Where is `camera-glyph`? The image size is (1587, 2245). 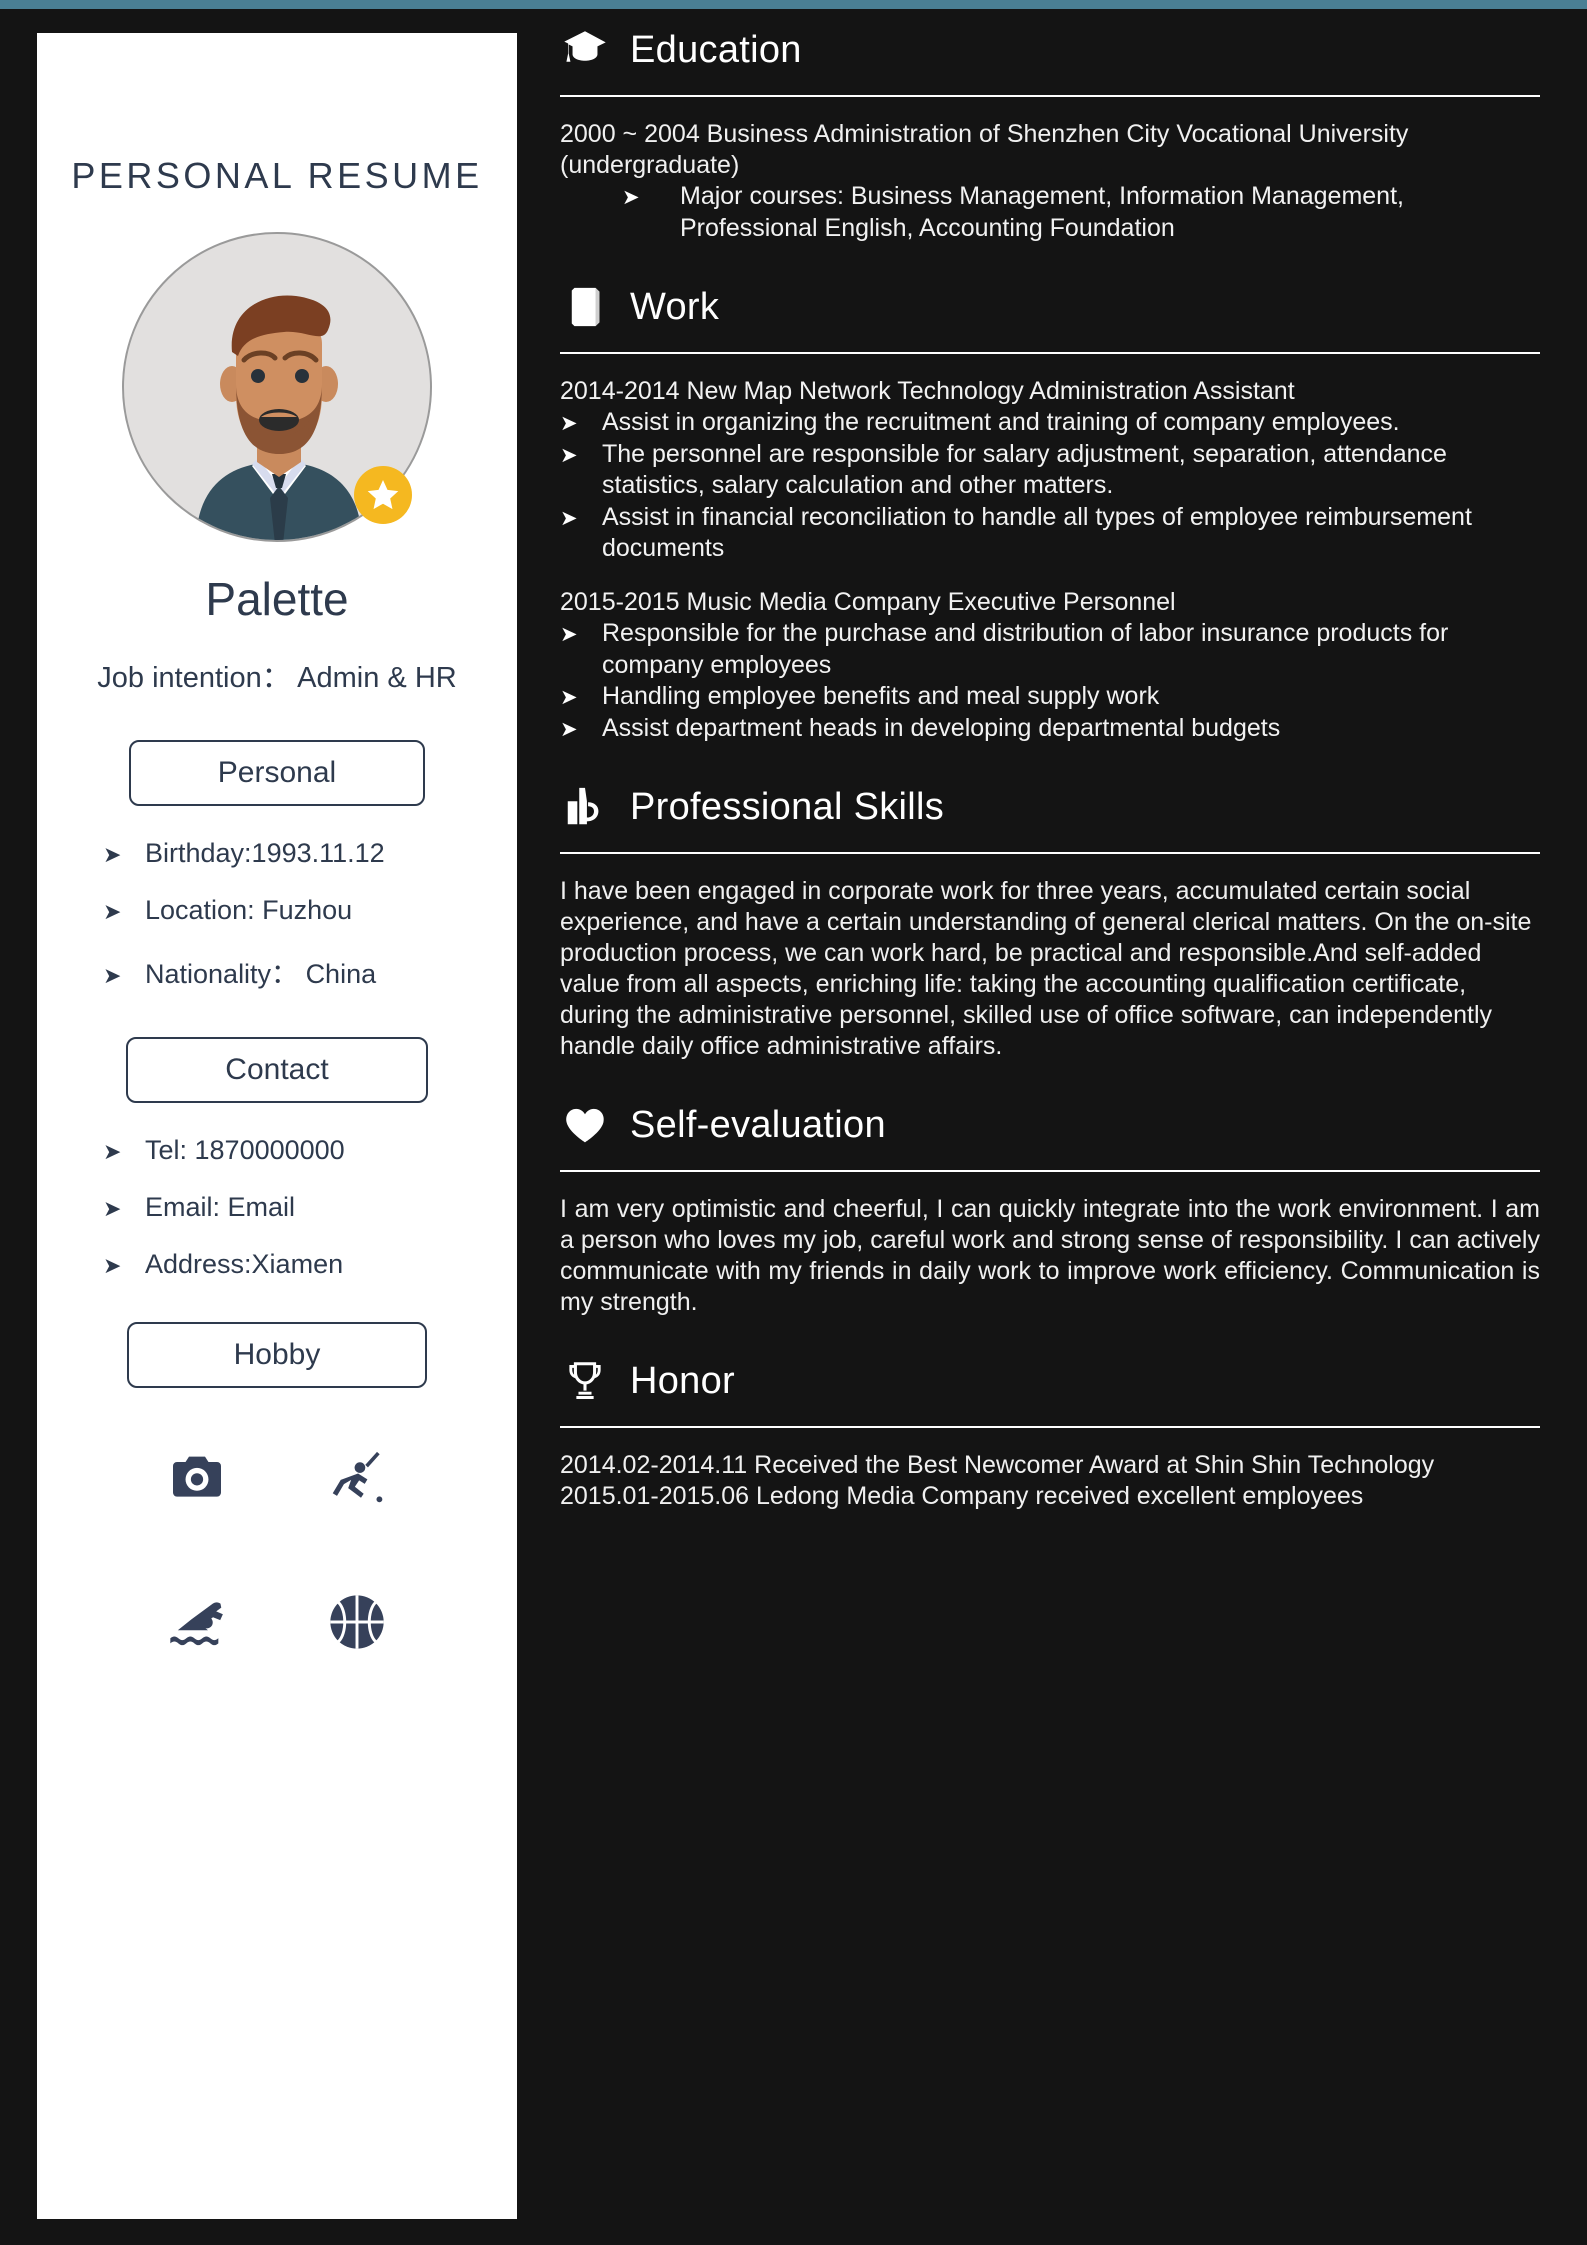 camera-glyph is located at coordinates (197, 1476).